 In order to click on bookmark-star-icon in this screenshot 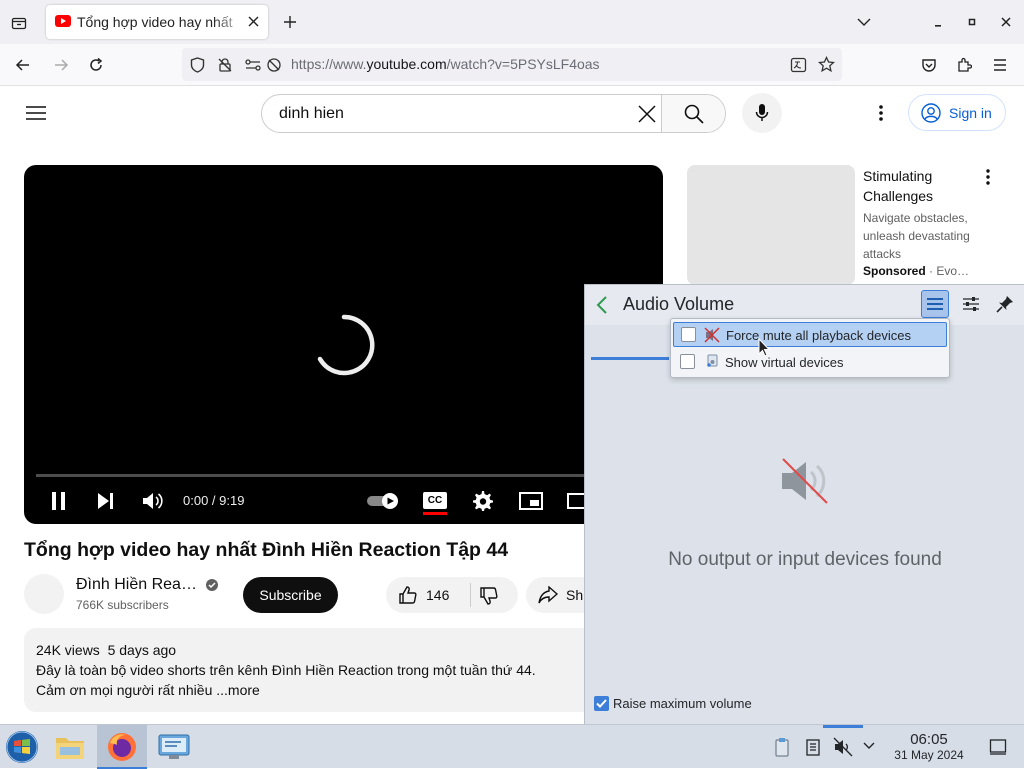, I will do `click(826, 64)`.